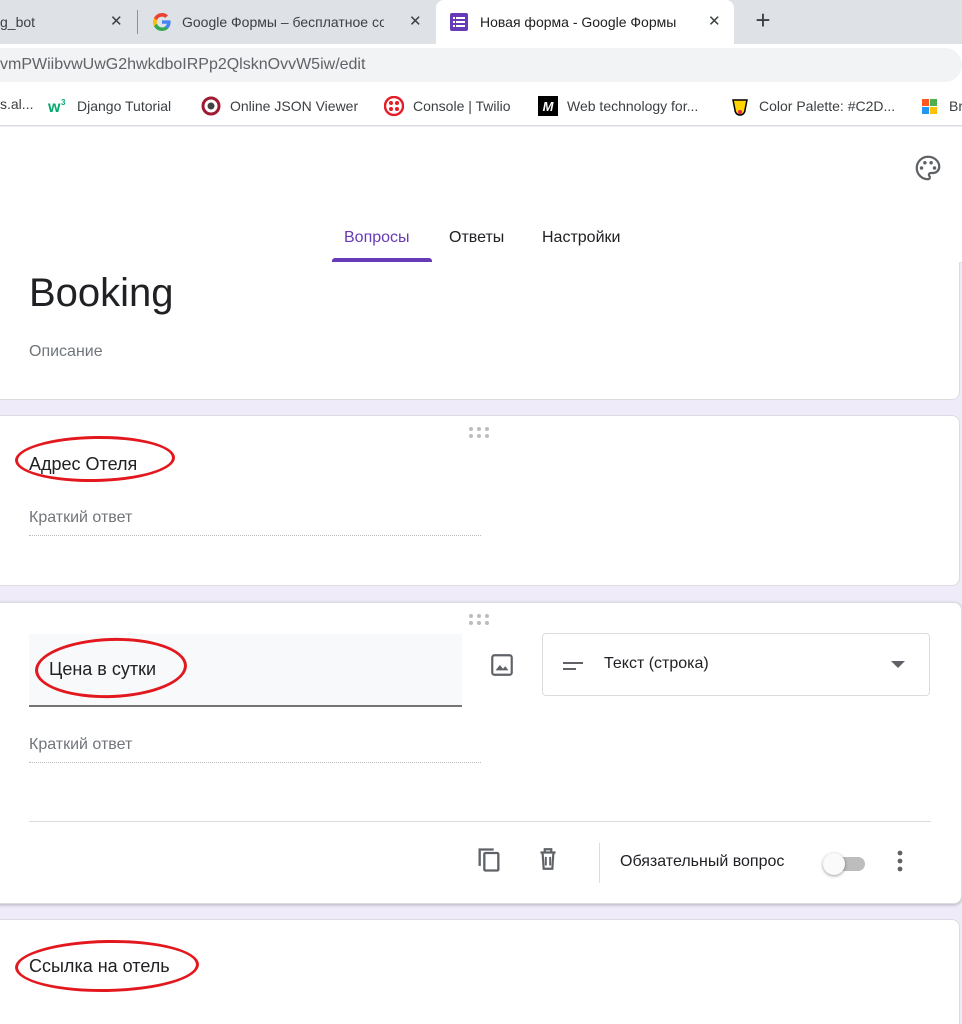  I want to click on tab-responses: Ответы, so click(476, 238).